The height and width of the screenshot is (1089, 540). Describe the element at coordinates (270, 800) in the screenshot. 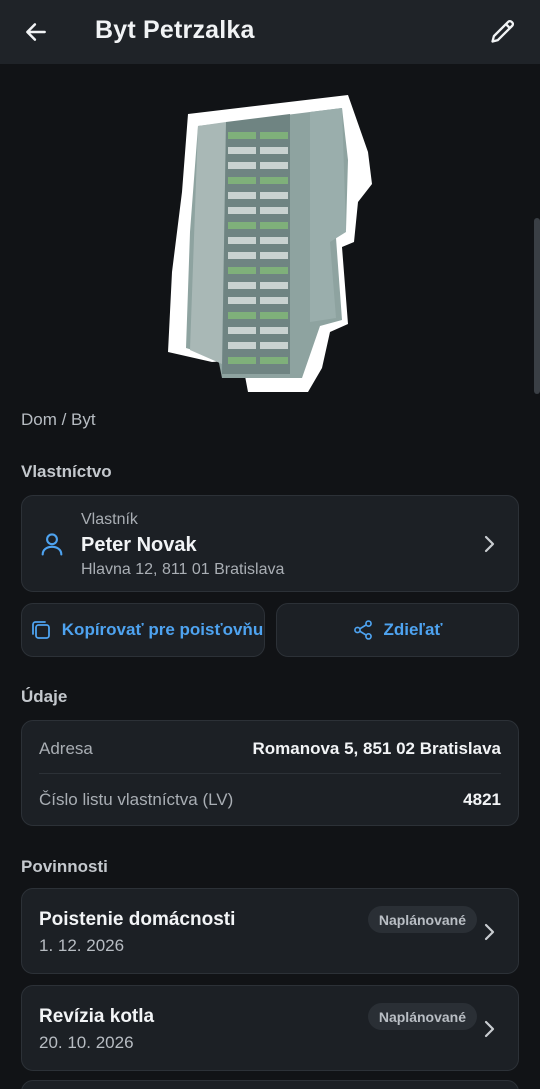

I see `detail-row-lv-number: Číslo listu vlastníctva (LV) 4821` at that location.